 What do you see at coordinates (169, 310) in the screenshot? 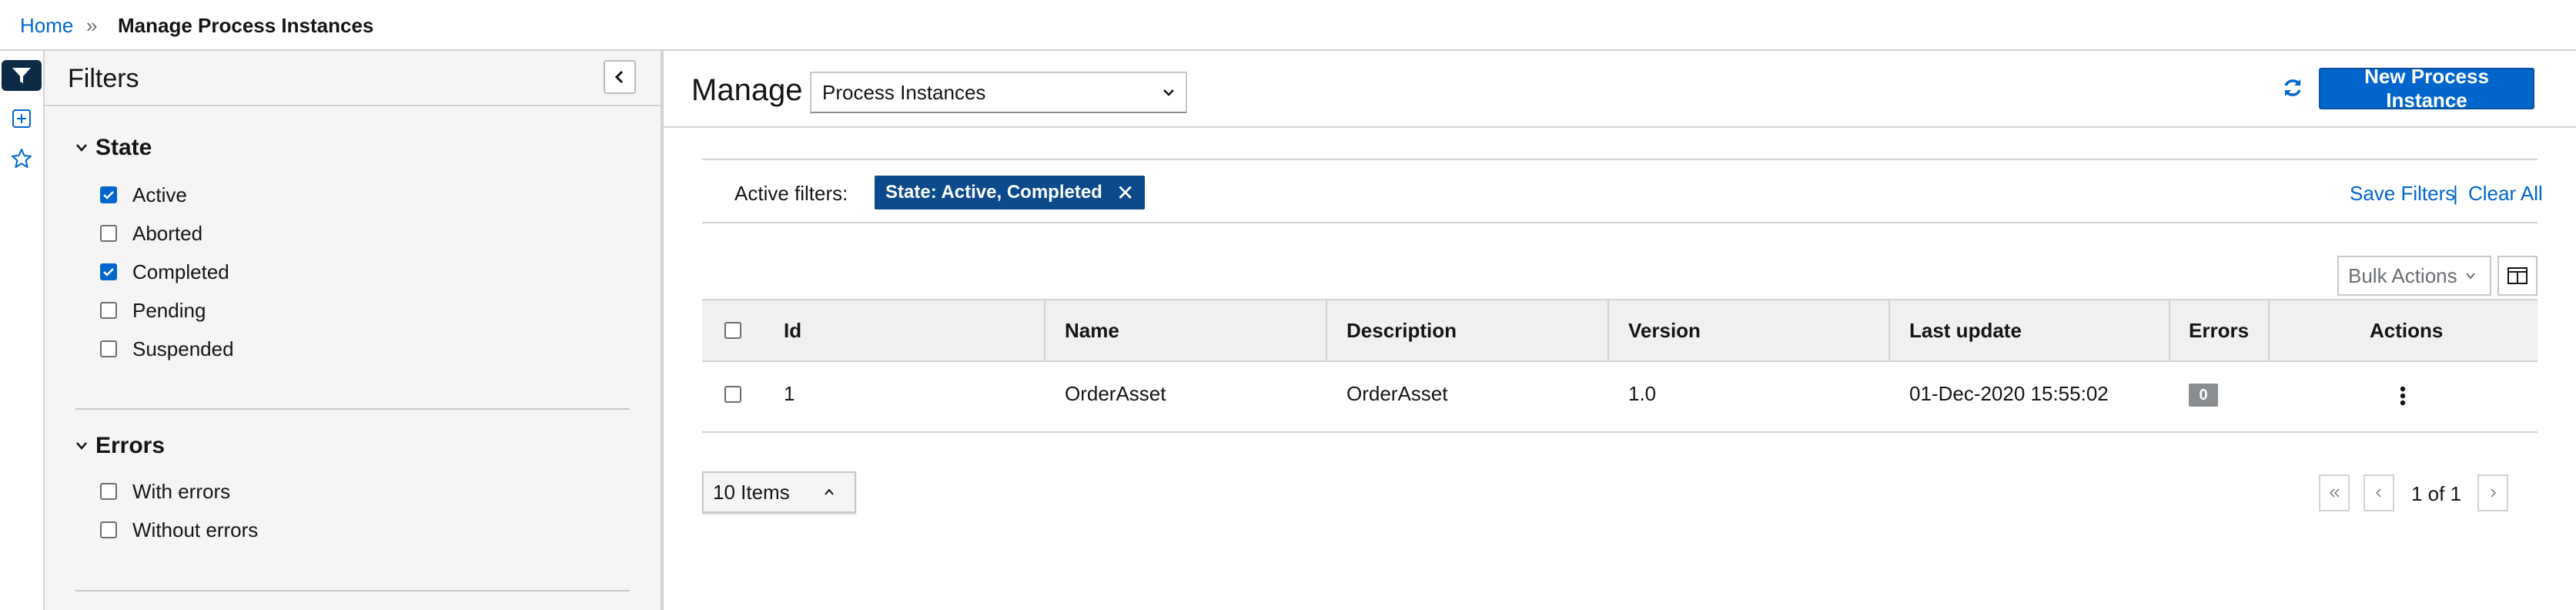
I see `filter-option-label: Pending` at bounding box center [169, 310].